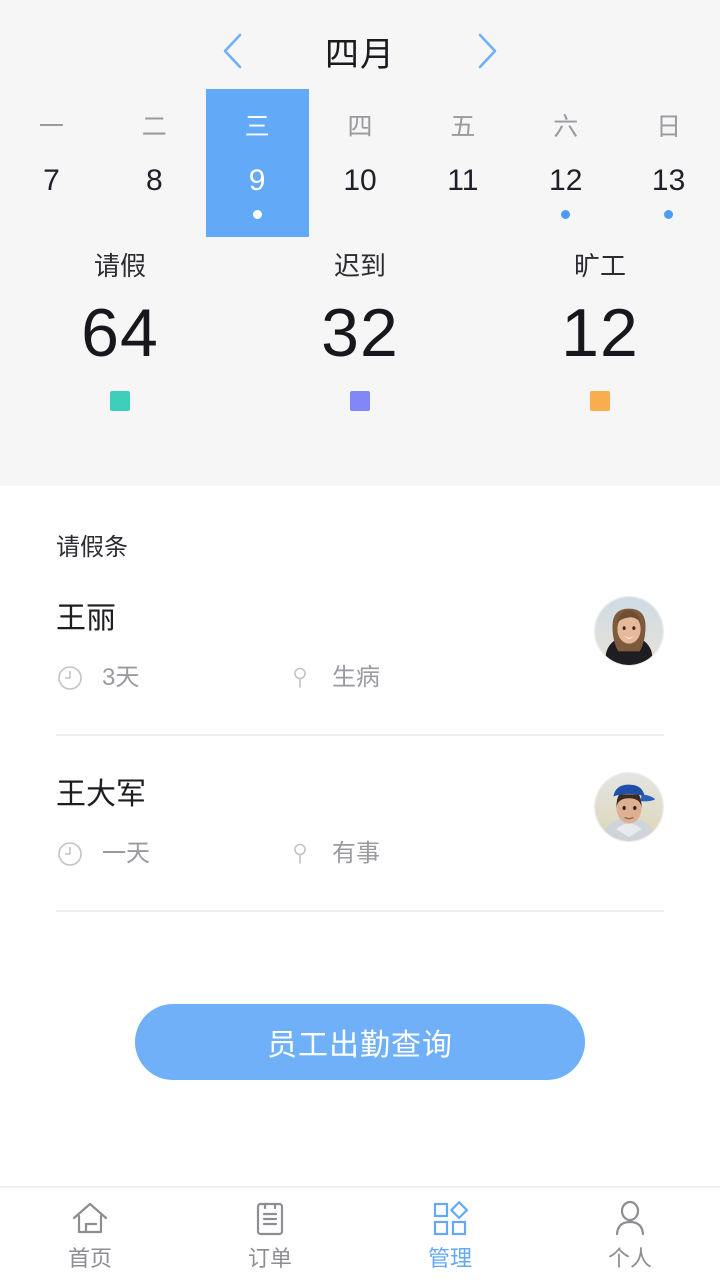  I want to click on grid-manage-icon, so click(450, 1219).